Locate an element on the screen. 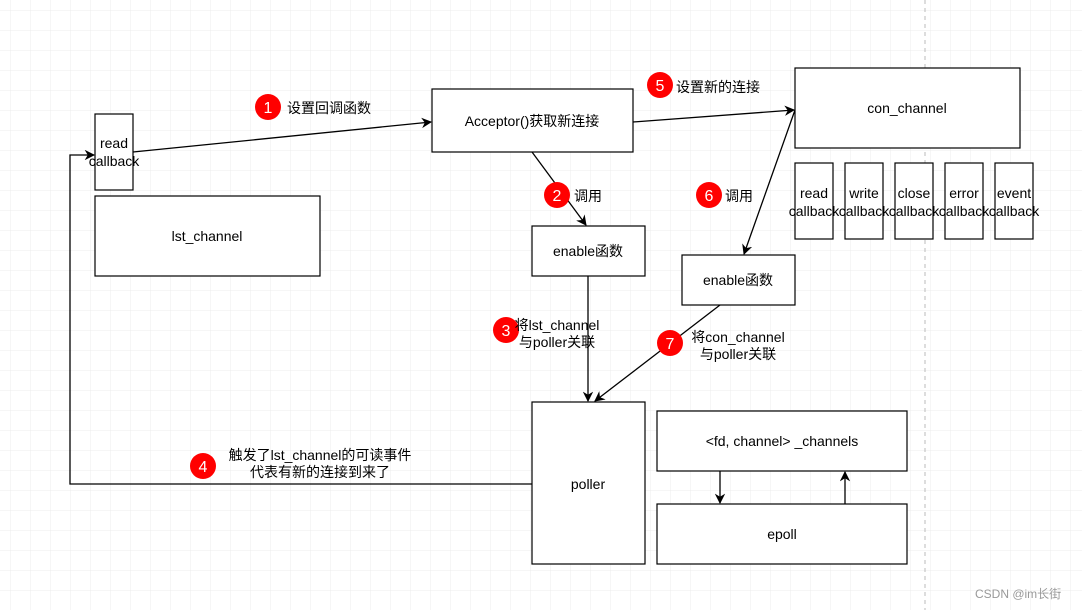  error-callback-box: error callback is located at coordinates (965, 201).